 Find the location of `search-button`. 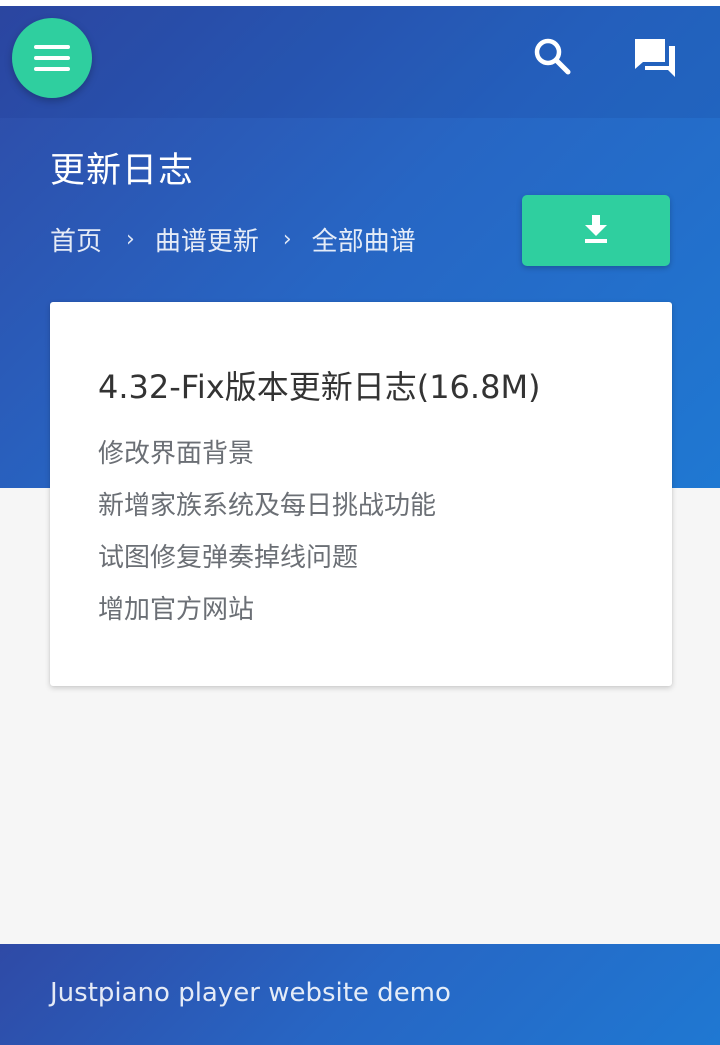

search-button is located at coordinates (552, 58).